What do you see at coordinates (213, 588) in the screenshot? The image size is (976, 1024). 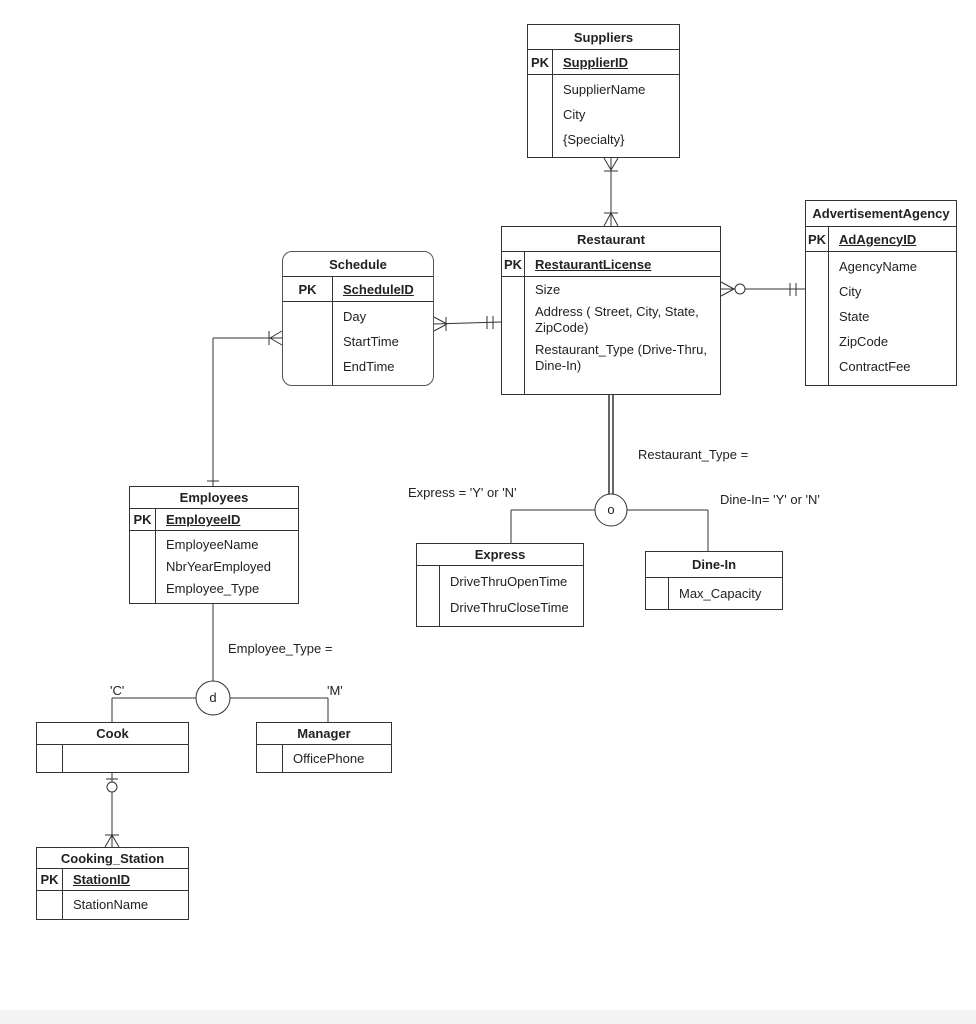 I see `attribute: Employee_Type` at bounding box center [213, 588].